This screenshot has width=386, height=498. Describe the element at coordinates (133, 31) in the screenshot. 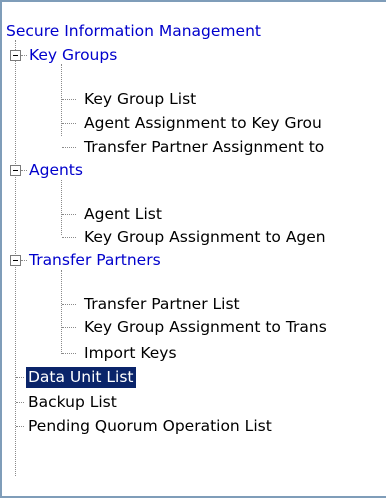

I see `tree-root-label: Secure Information Management` at that location.